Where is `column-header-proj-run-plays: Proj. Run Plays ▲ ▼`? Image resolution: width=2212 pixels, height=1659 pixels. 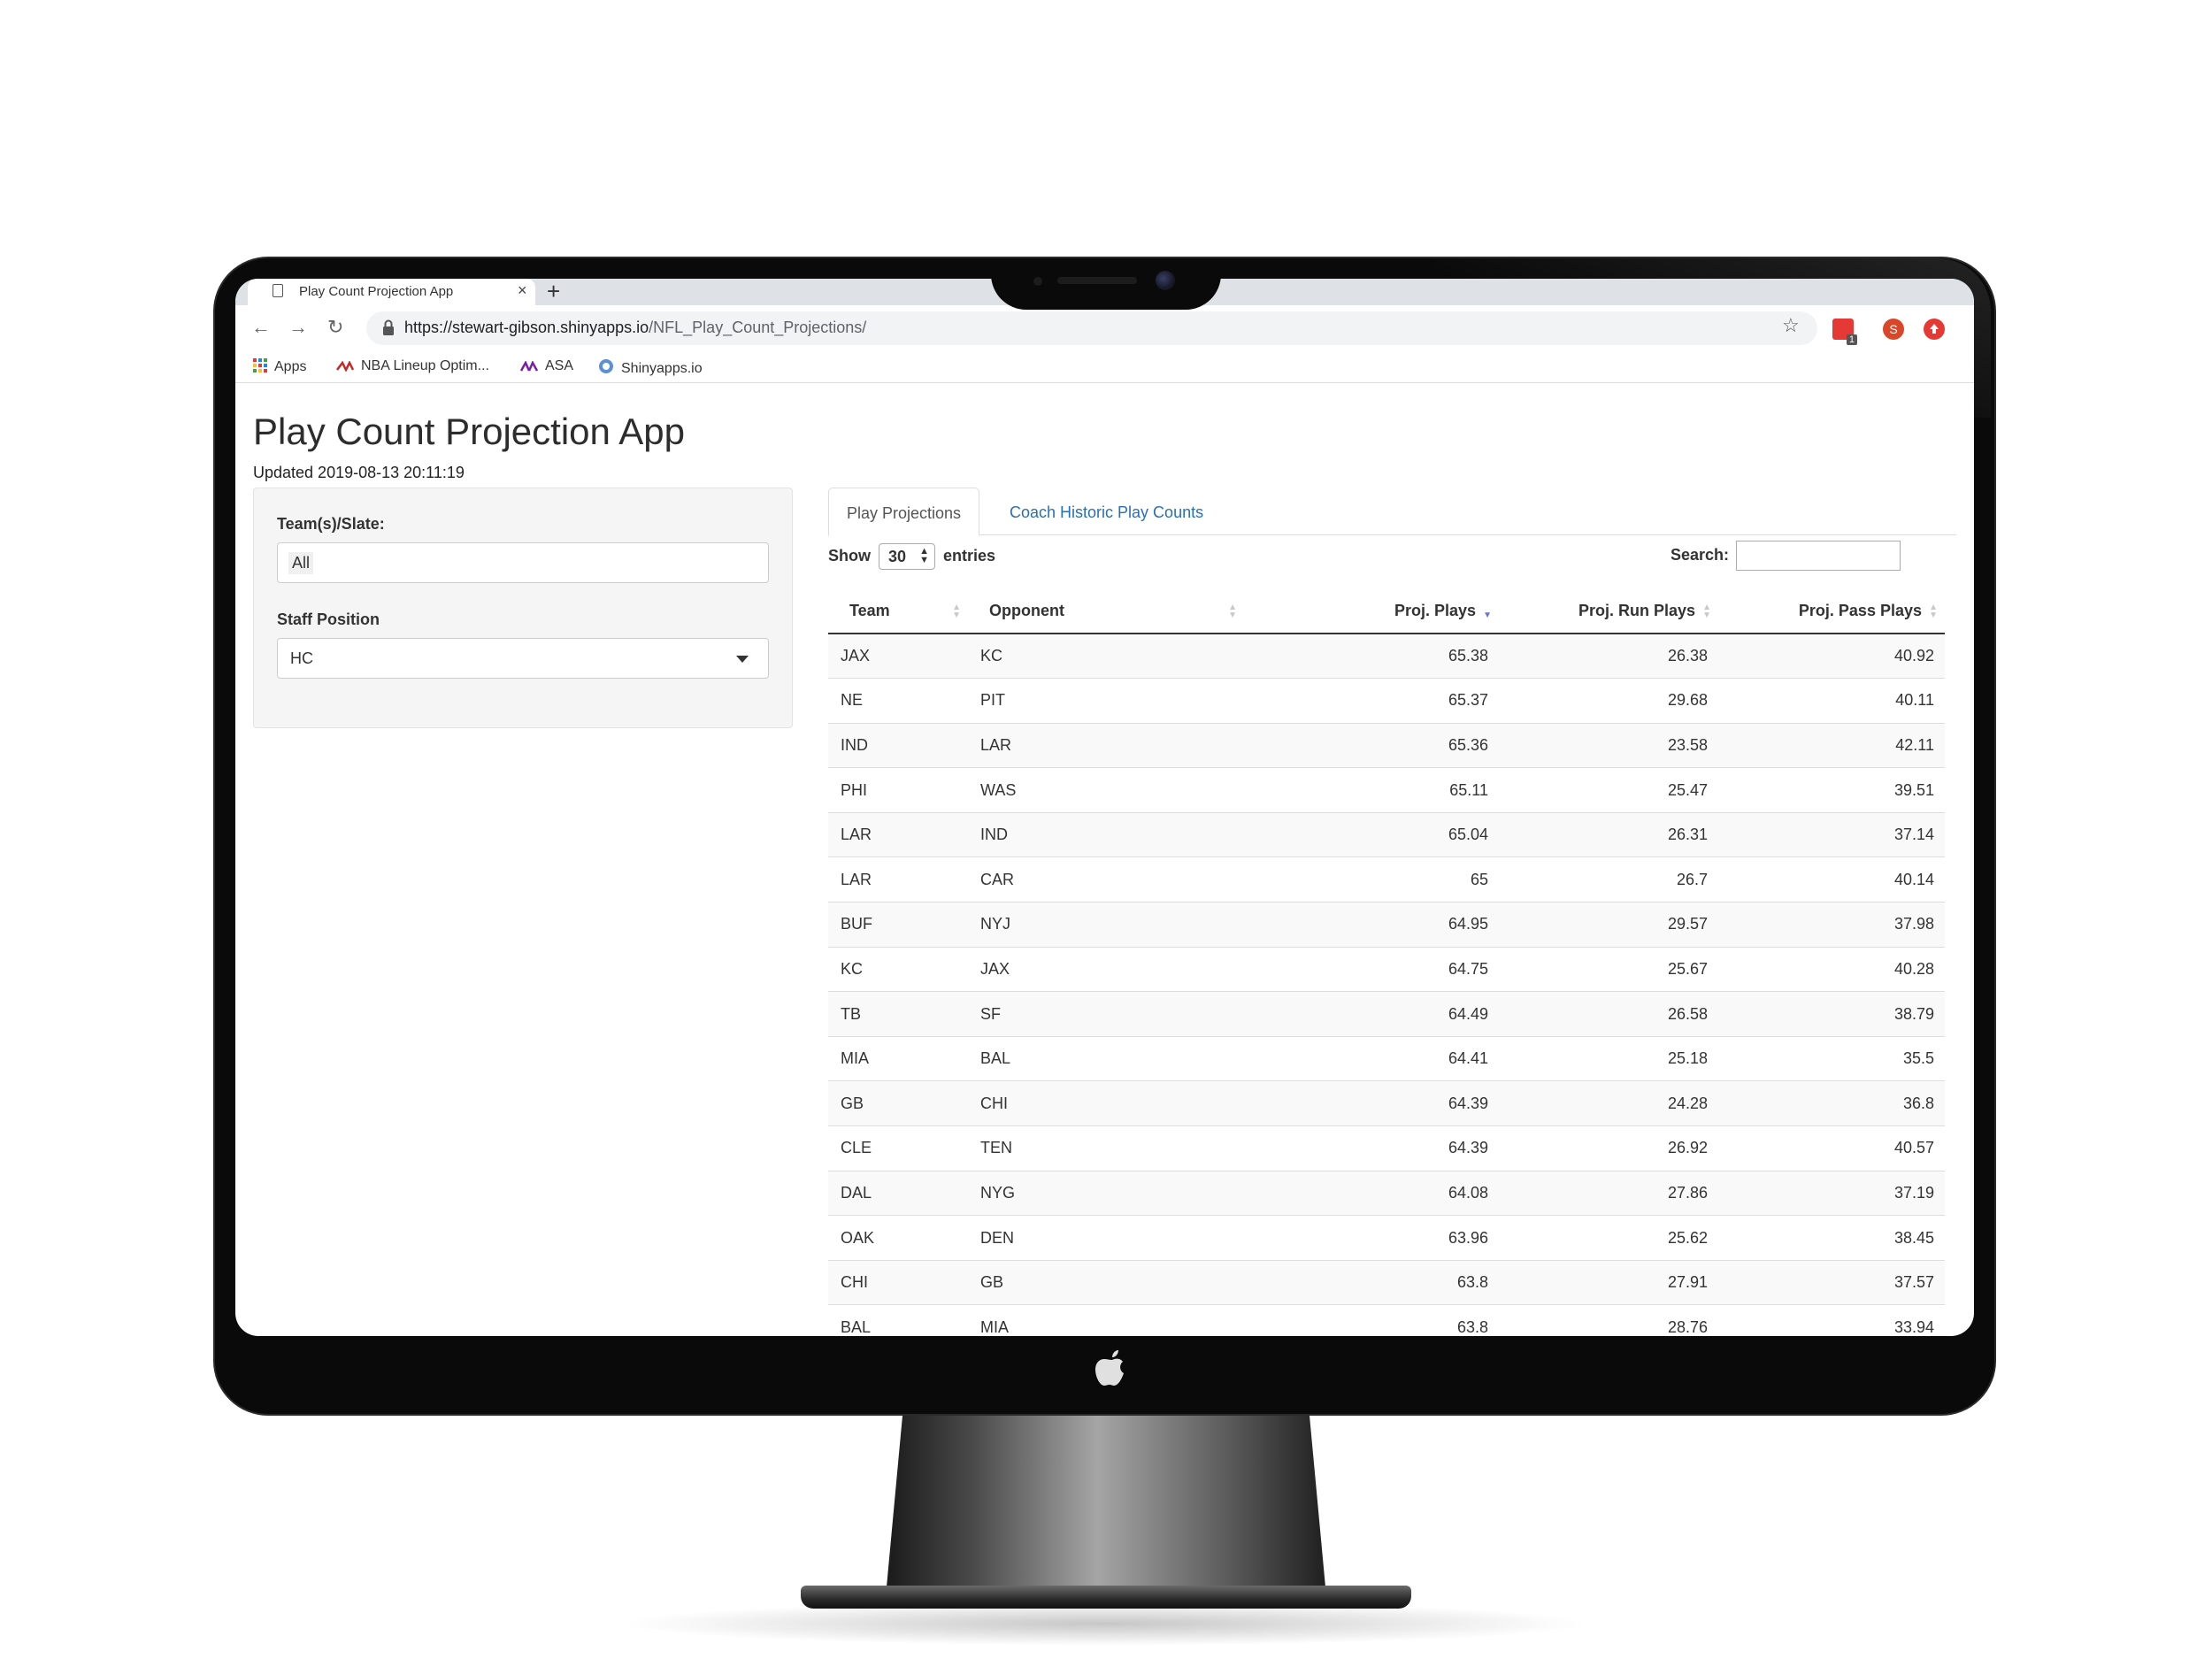 column-header-proj-run-plays: Proj. Run Plays ▲ ▼ is located at coordinates (1609, 611).